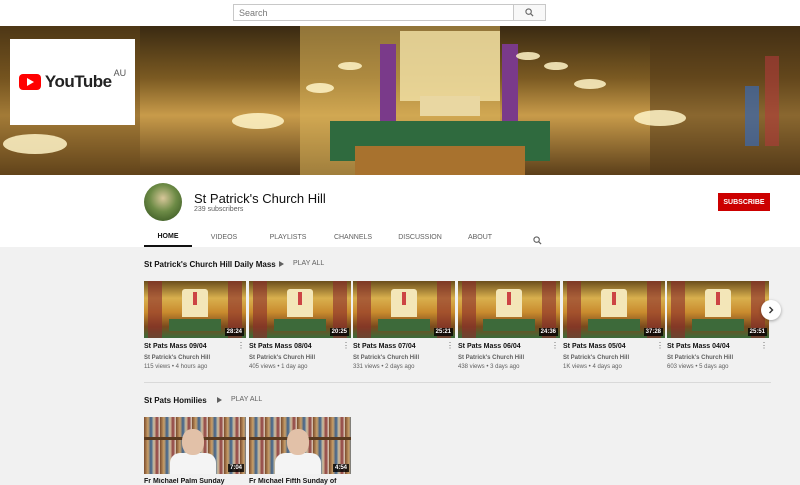 The image size is (800, 485). What do you see at coordinates (288, 237) in the screenshot?
I see `tab-playlists: PLAYLISTS` at bounding box center [288, 237].